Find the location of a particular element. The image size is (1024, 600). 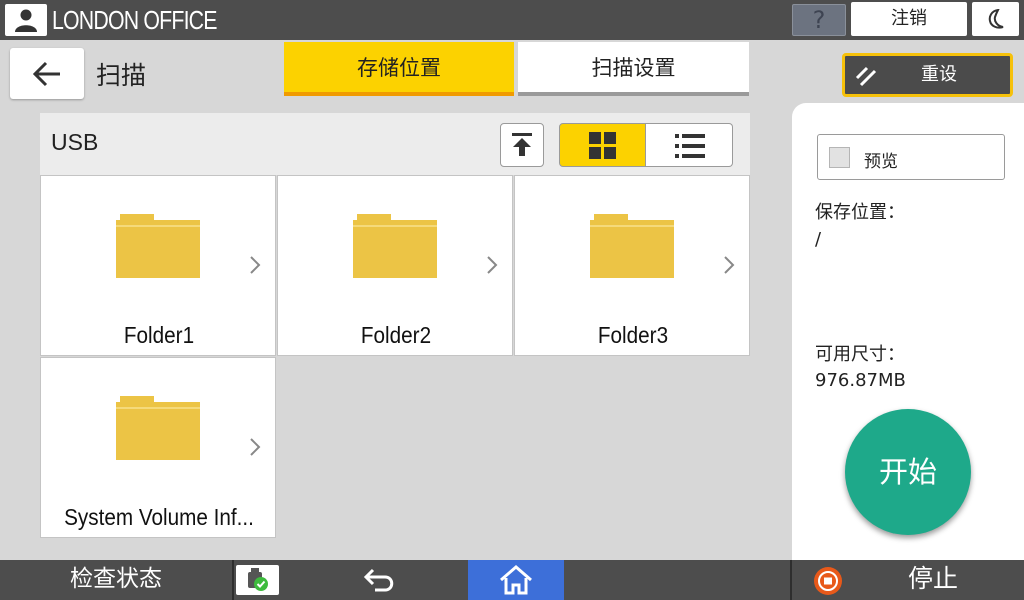

parent-folder-button is located at coordinates (522, 145).